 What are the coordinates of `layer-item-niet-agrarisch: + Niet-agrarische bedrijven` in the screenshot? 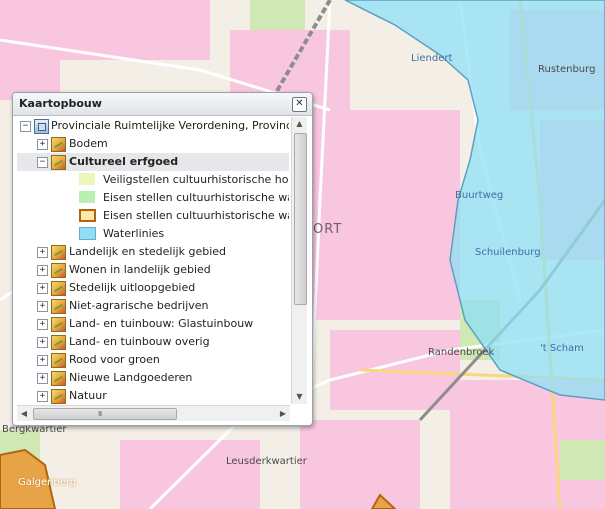 It's located at (153, 306).